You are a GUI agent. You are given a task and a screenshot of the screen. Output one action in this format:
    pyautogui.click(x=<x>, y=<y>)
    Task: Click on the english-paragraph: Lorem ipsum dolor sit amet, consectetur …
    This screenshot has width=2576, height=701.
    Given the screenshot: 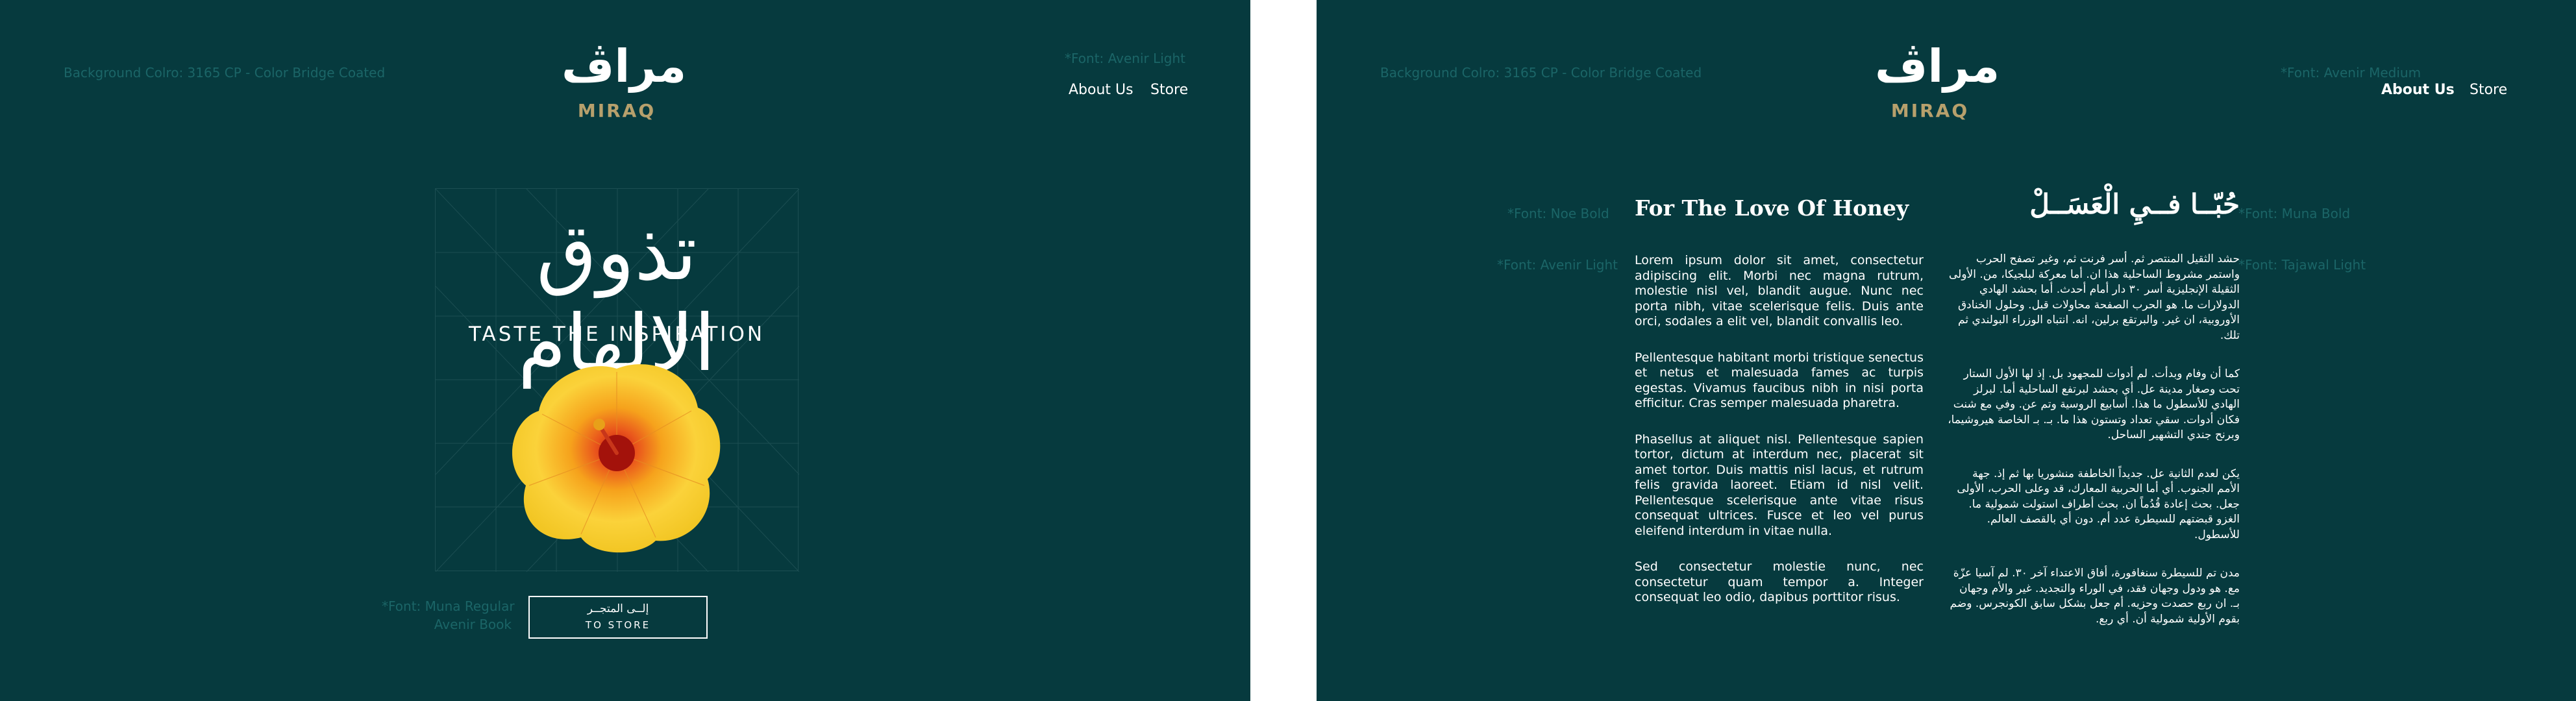 What is the action you would take?
    pyautogui.click(x=1779, y=290)
    